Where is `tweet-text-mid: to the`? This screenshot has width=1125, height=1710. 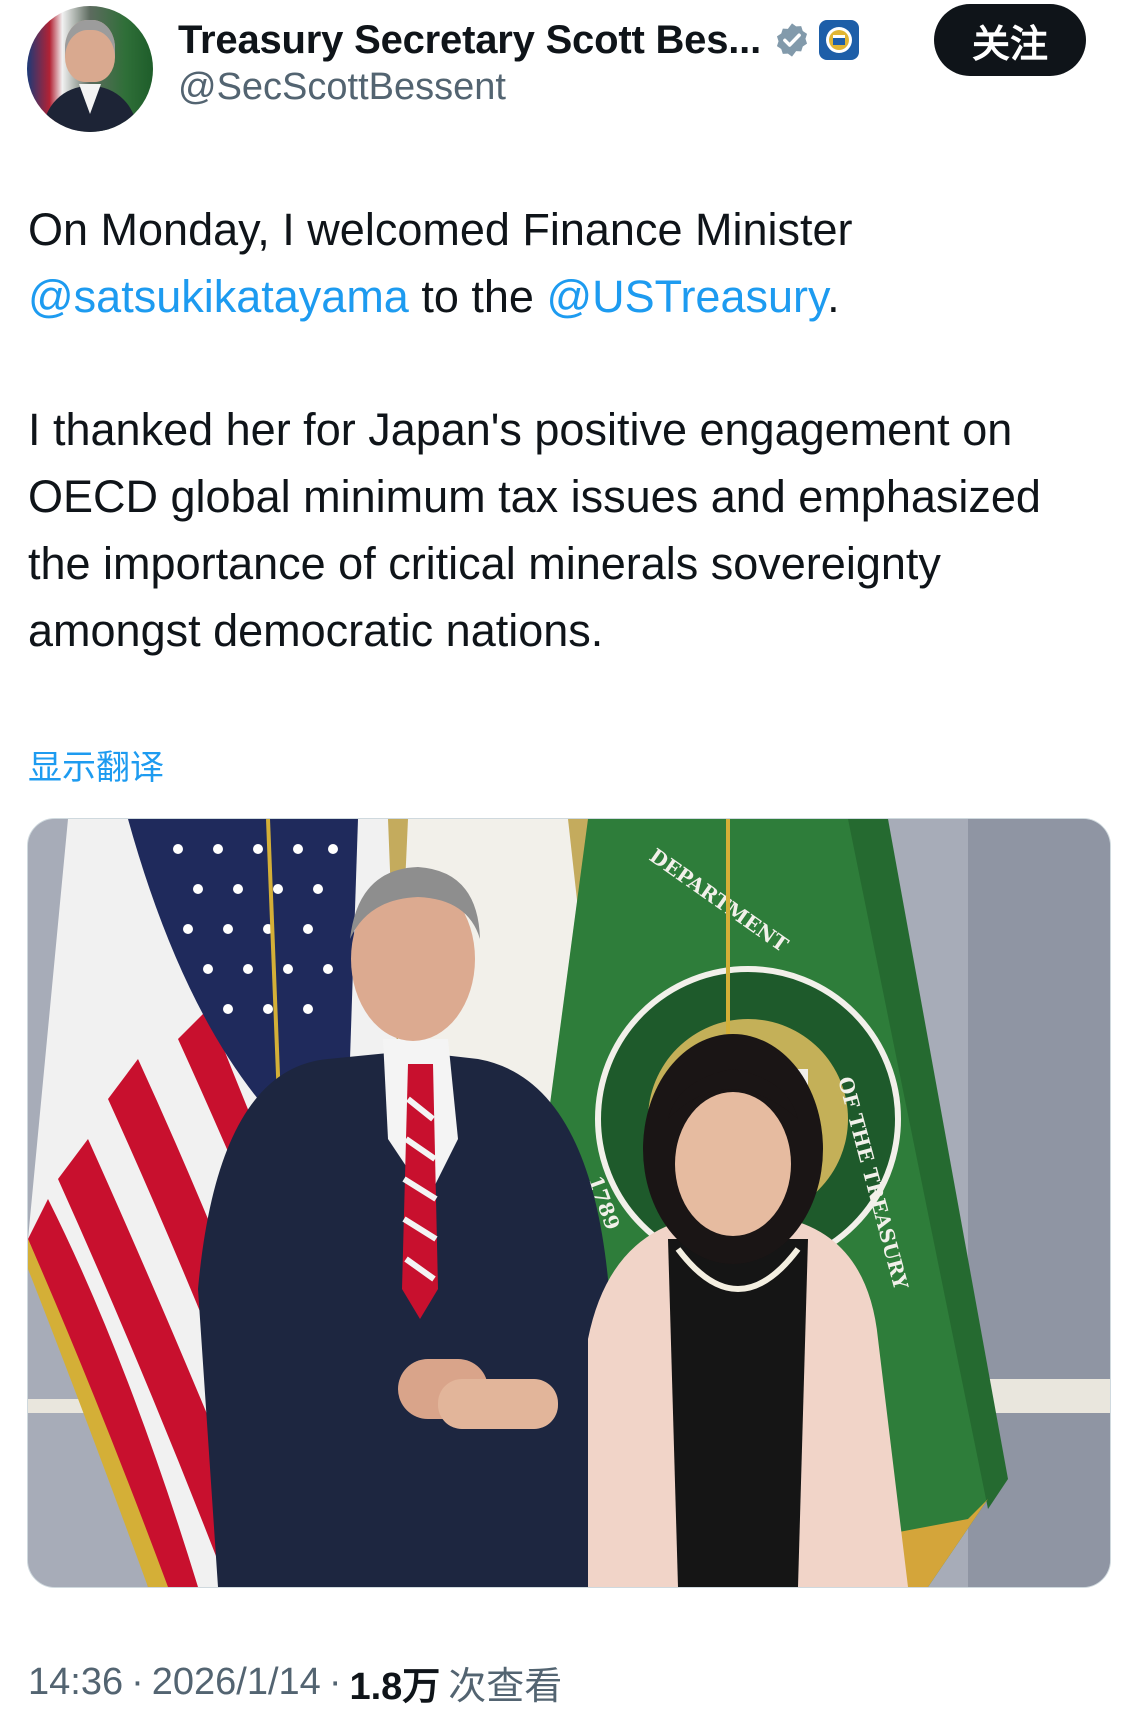
tweet-text-mid: to the is located at coordinates (477, 296).